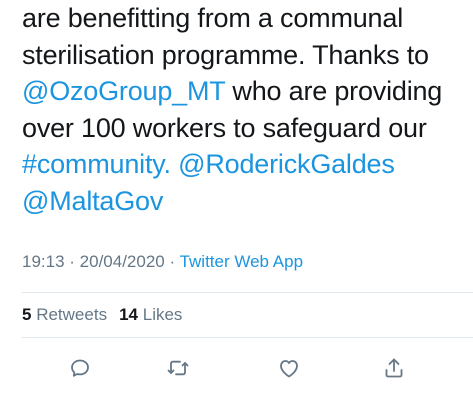  What do you see at coordinates (162, 314) in the screenshot?
I see `likes-label: Likes` at bounding box center [162, 314].